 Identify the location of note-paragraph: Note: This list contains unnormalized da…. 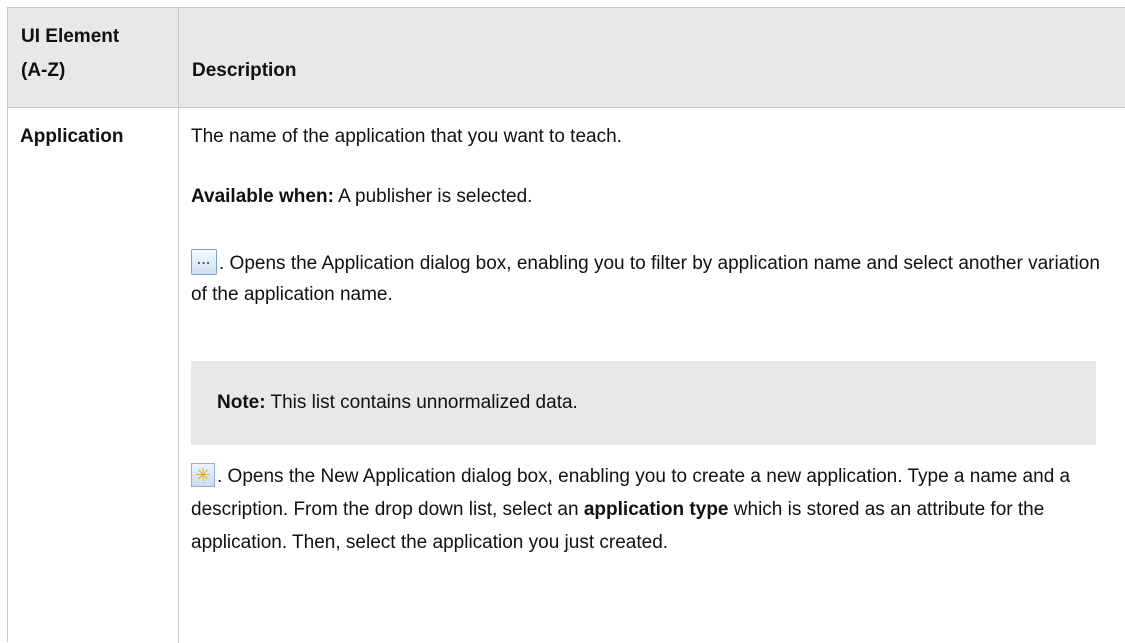
(397, 403).